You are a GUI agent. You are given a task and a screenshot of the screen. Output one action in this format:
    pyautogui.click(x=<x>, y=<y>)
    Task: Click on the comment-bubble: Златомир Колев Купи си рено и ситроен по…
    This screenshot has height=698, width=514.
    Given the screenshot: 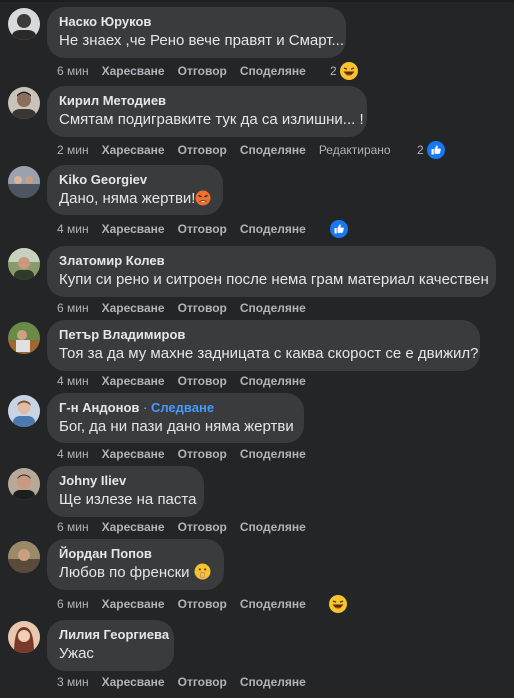 What is the action you would take?
    pyautogui.click(x=271, y=271)
    